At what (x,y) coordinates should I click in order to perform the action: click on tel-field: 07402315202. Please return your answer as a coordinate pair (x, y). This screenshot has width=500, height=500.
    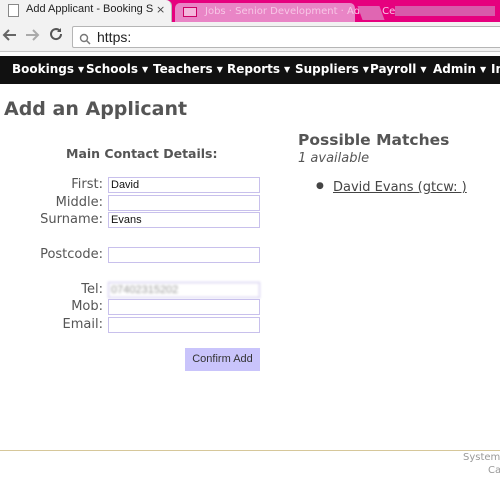
    Looking at the image, I should click on (184, 290).